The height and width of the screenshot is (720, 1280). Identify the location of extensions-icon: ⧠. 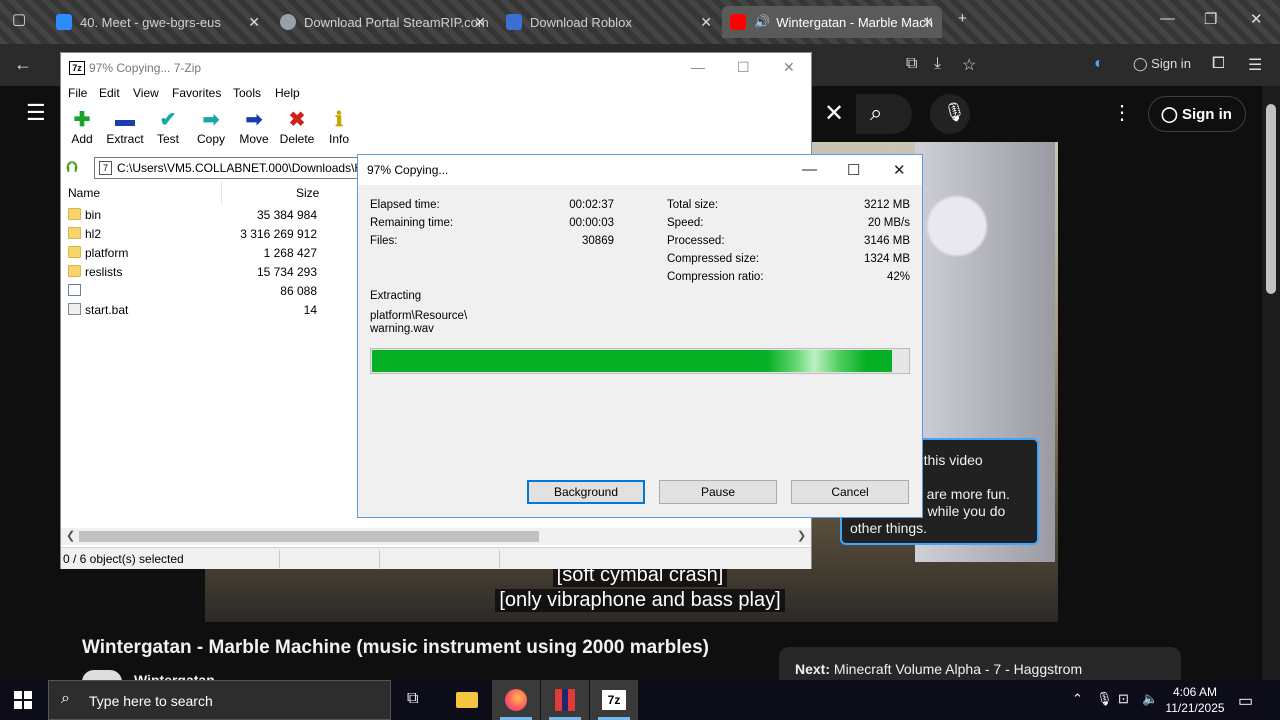
(1218, 64).